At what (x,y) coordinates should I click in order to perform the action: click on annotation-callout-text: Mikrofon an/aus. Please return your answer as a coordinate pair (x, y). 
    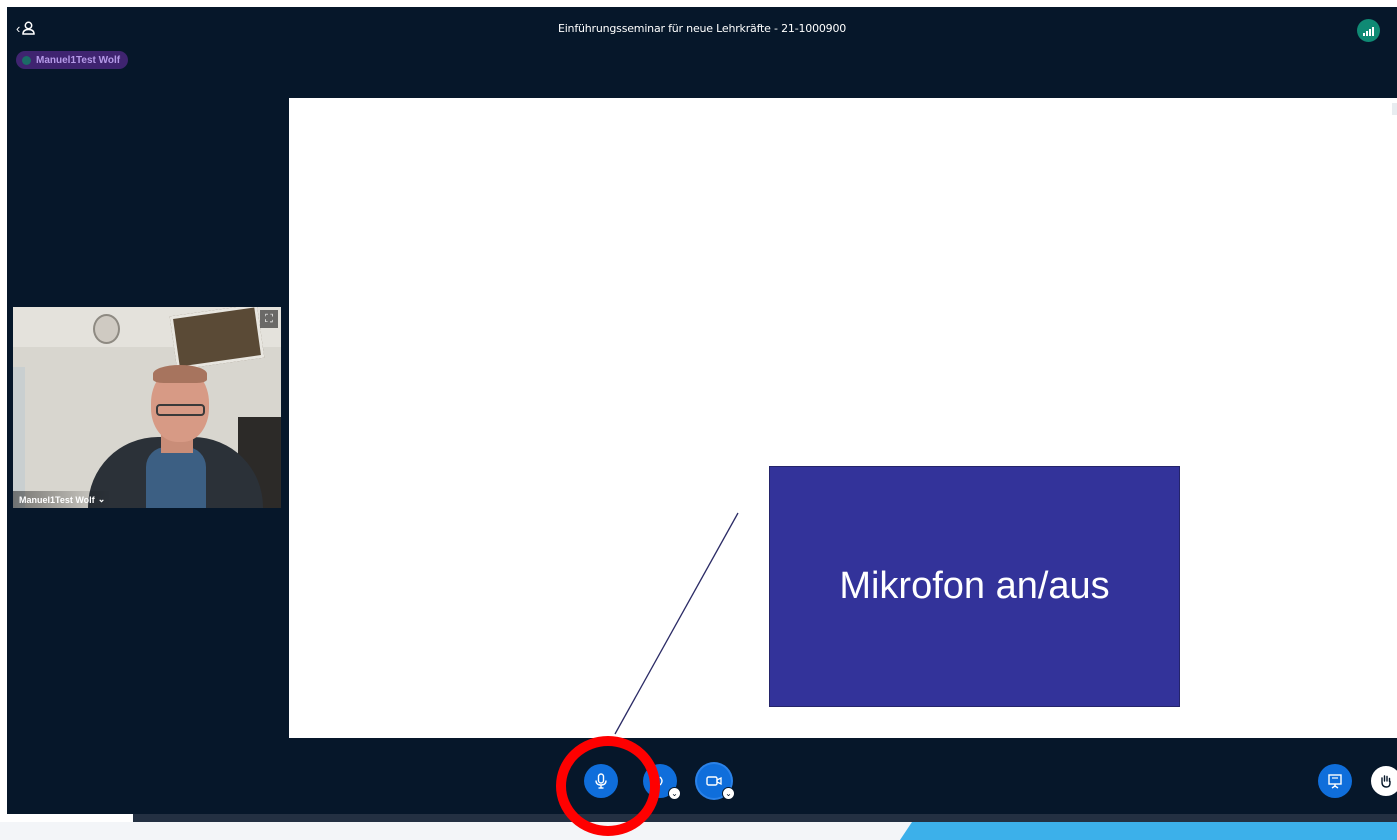
    Looking at the image, I should click on (974, 586).